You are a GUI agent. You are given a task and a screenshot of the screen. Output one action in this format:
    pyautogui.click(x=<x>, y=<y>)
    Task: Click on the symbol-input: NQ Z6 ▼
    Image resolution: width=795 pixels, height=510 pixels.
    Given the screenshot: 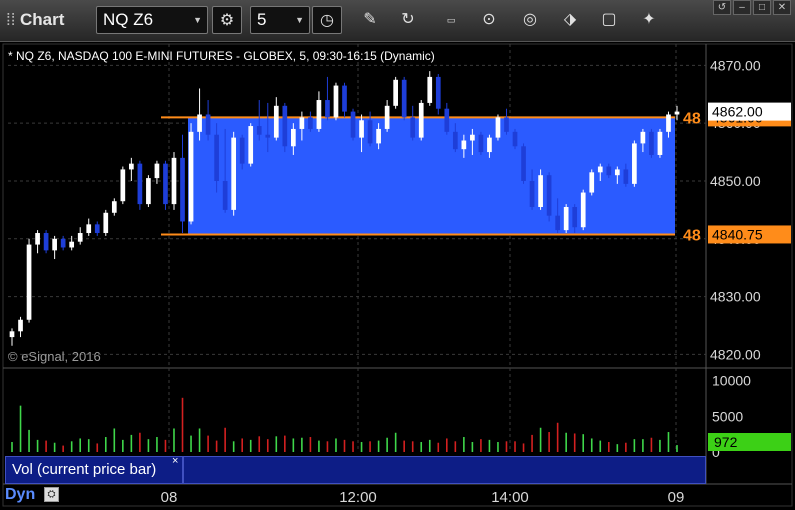 What is the action you would take?
    pyautogui.click(x=152, y=20)
    